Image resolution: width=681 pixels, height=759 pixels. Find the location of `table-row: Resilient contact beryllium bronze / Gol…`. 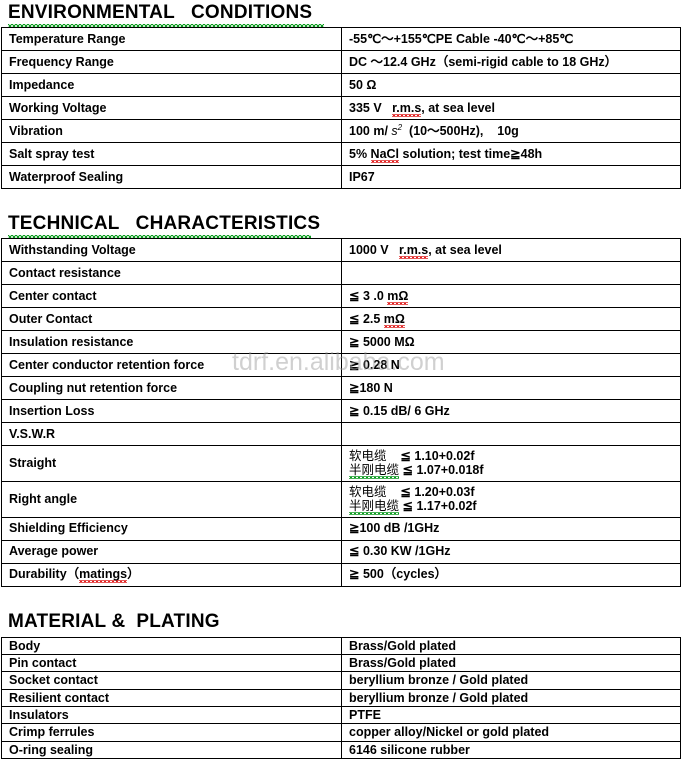

table-row: Resilient contact beryllium bronze / Gol… is located at coordinates (341, 697).